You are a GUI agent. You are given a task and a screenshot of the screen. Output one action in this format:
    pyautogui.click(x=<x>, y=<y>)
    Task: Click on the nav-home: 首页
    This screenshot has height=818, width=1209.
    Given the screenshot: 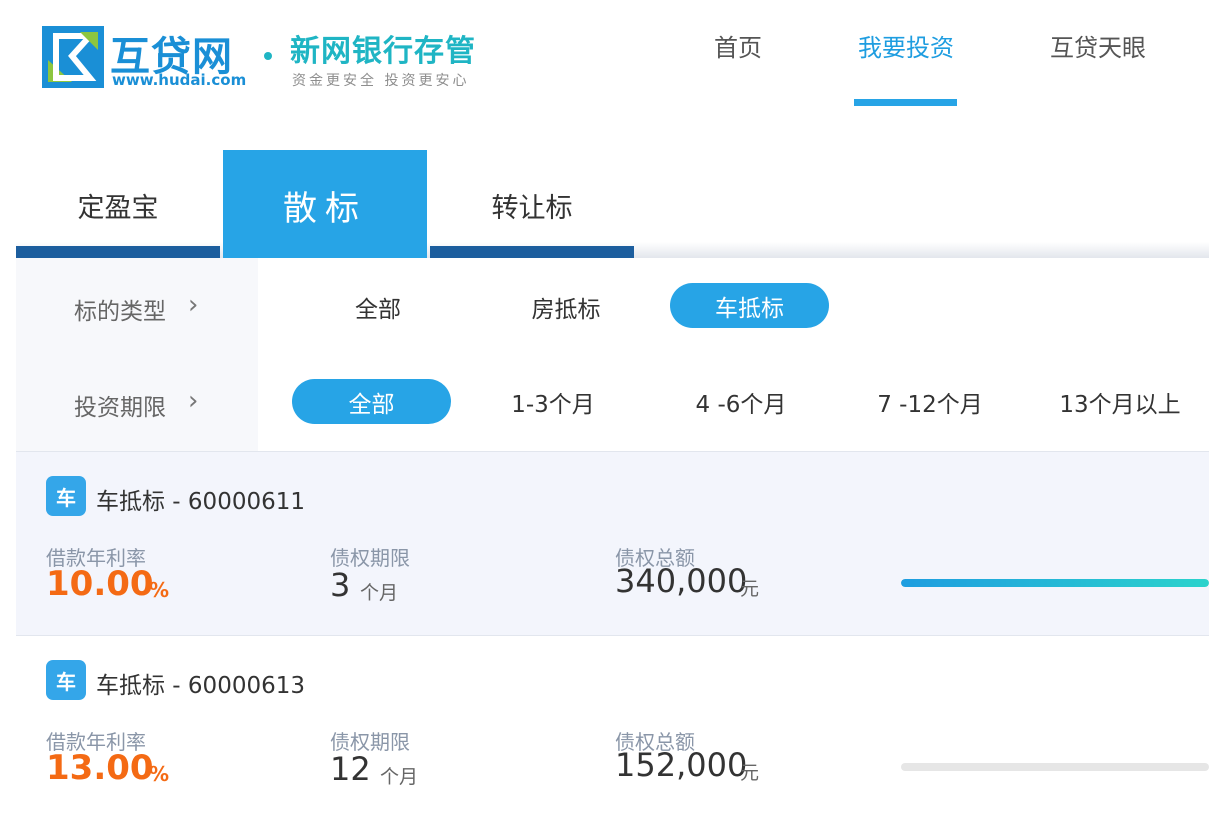 What is the action you would take?
    pyautogui.click(x=738, y=45)
    